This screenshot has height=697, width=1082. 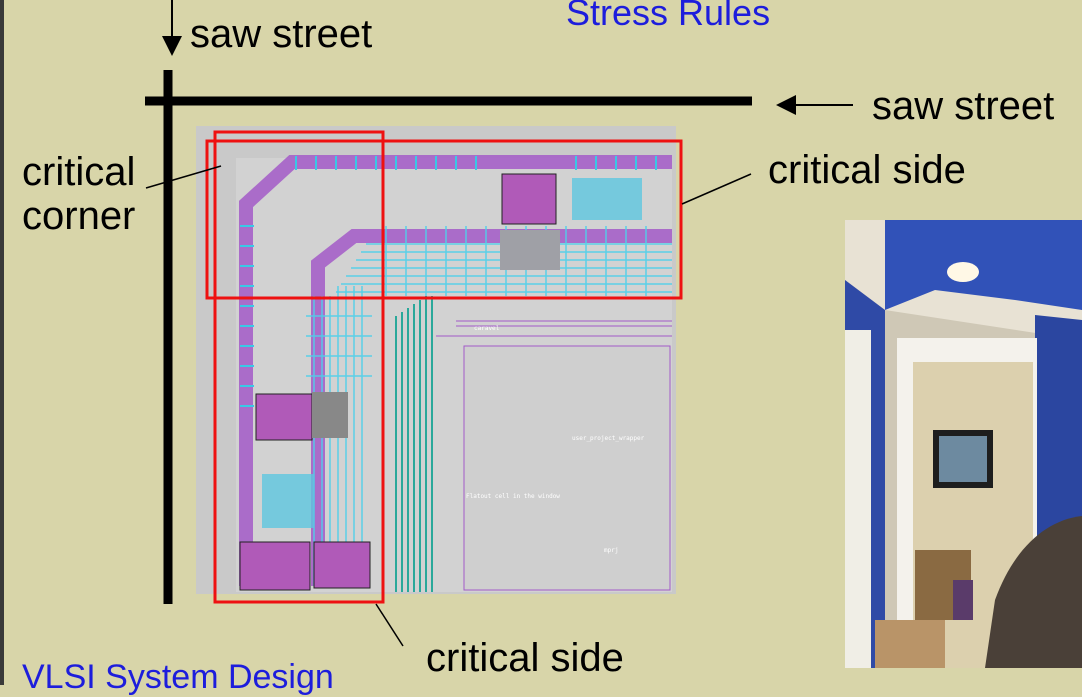 I want to click on webcam-image, so click(x=963, y=444).